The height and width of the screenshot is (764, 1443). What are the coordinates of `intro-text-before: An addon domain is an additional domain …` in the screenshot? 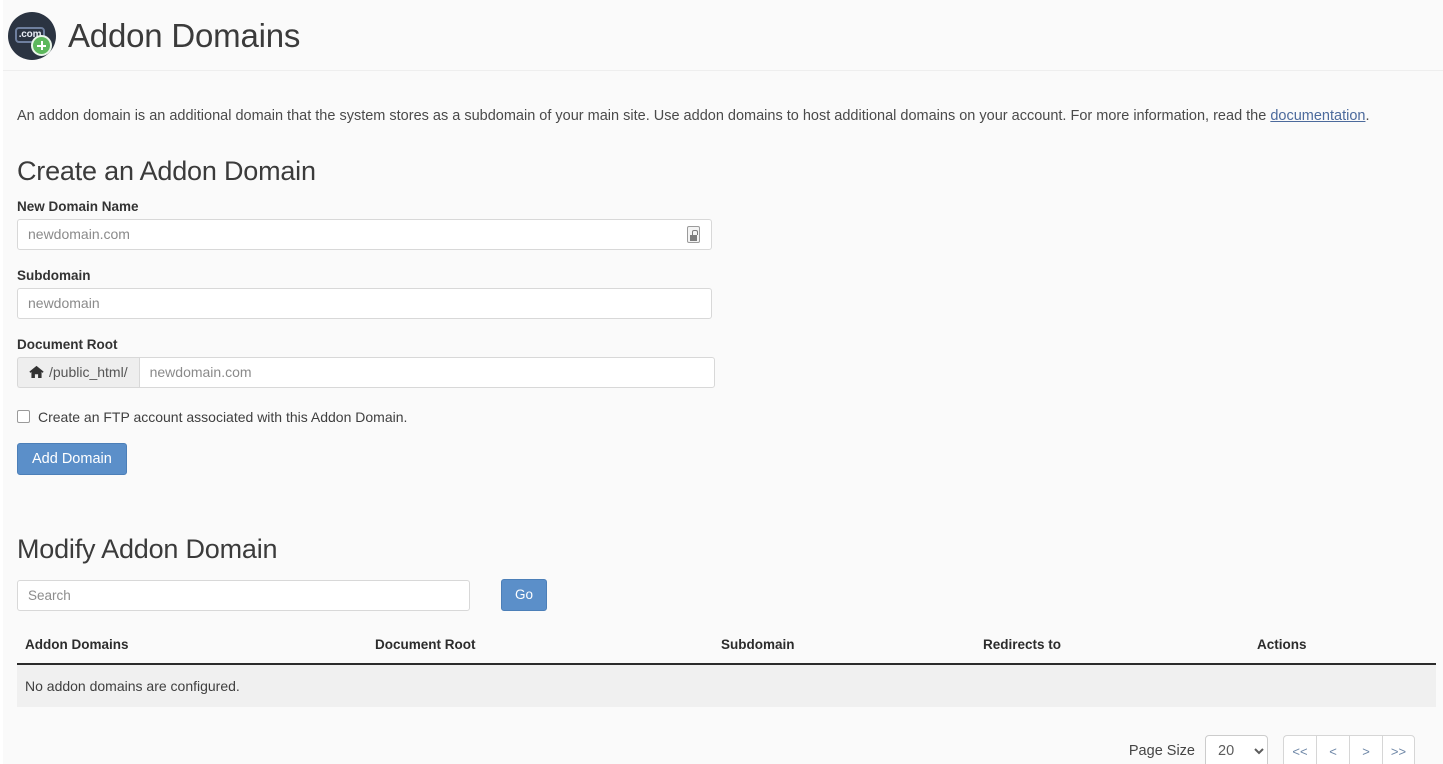 It's located at (644, 115).